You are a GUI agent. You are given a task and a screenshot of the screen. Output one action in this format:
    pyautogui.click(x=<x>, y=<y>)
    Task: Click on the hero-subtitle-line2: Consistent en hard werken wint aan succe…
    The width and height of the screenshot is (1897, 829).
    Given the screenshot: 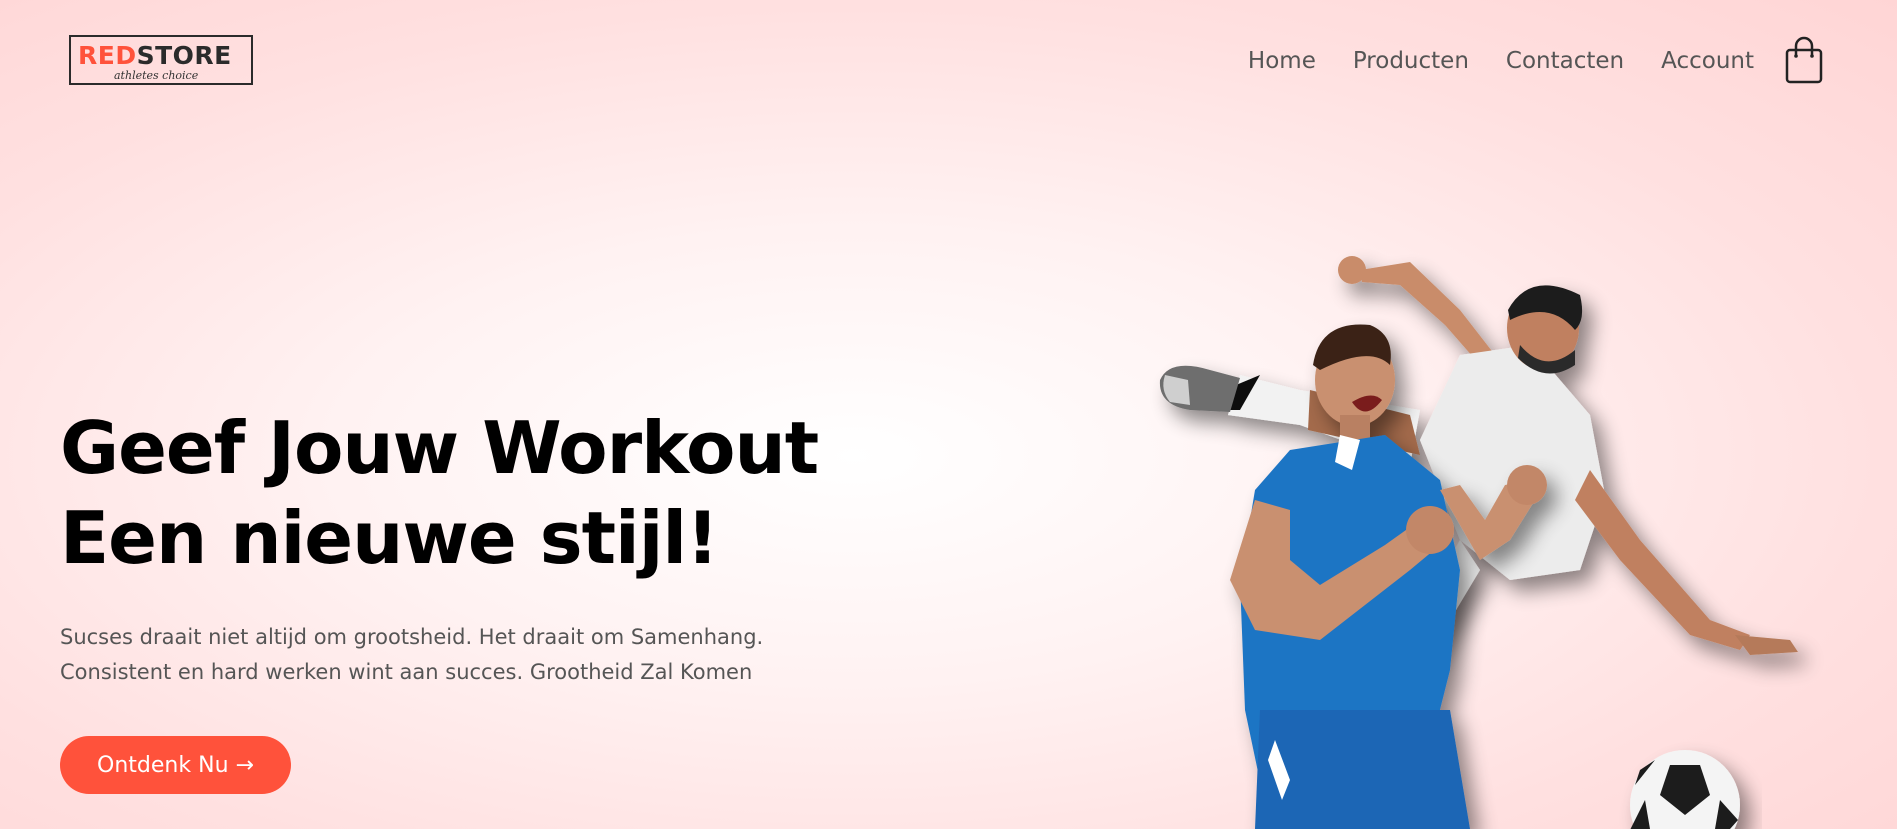 What is the action you would take?
    pyautogui.click(x=406, y=672)
    